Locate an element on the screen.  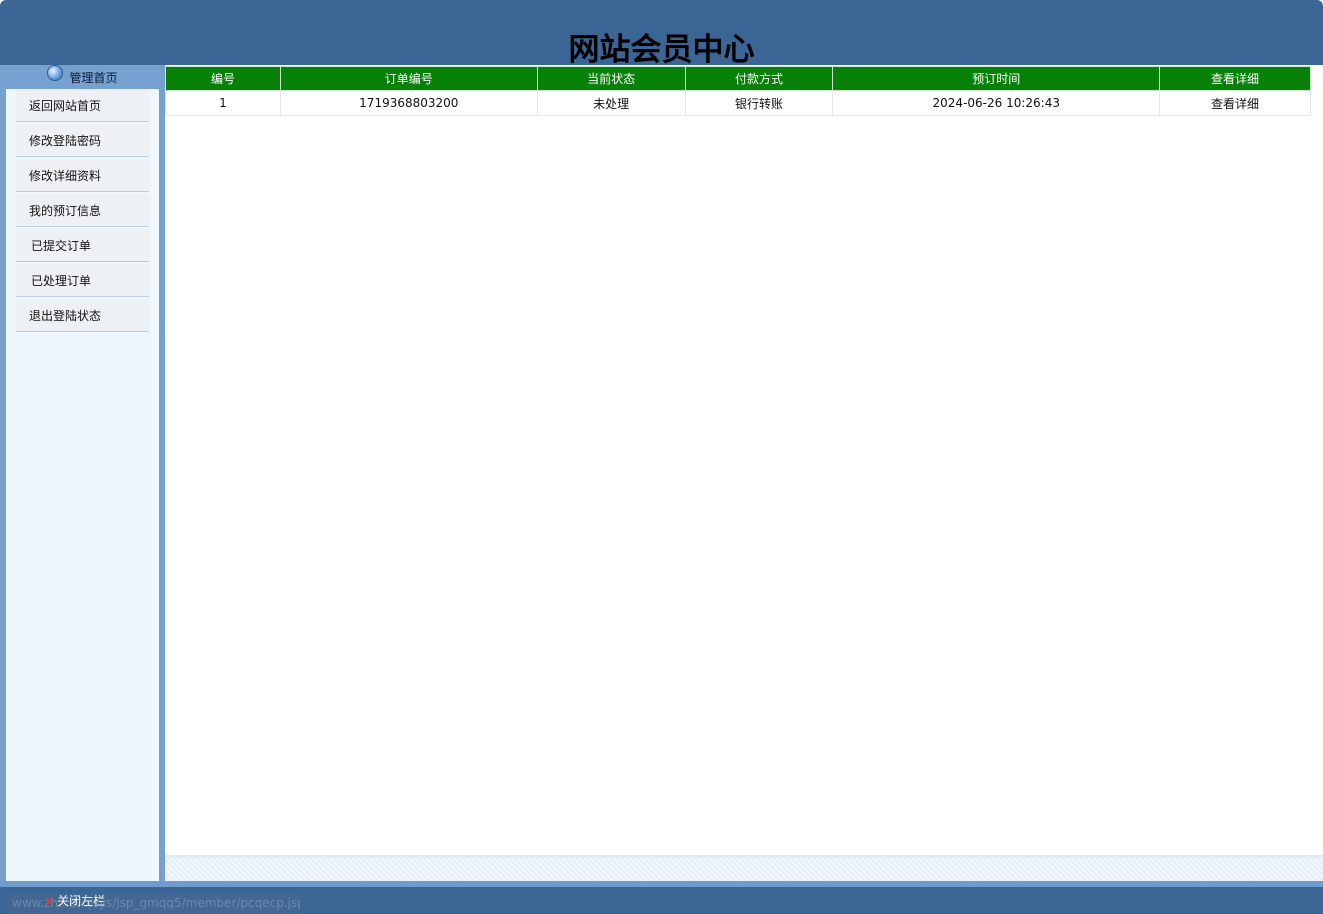
sidebar-heading: 管理首页 is located at coordinates (82, 77).